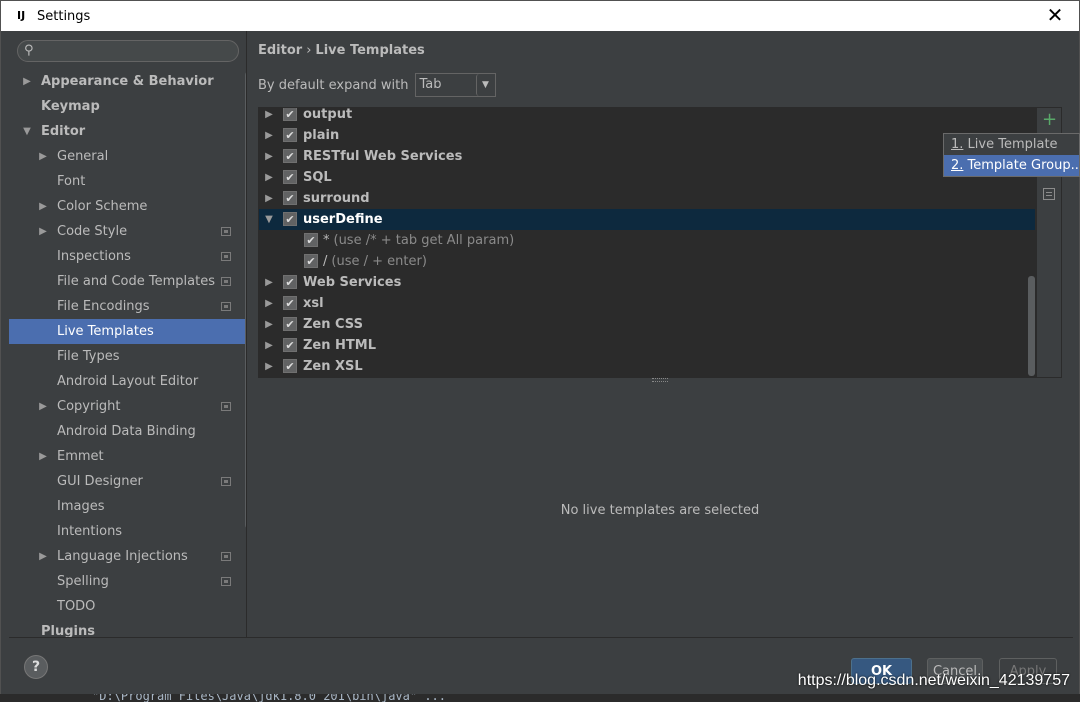 Image resolution: width=1080 pixels, height=702 pixels. Describe the element at coordinates (127, 81) in the screenshot. I see `sidebar-item-appearance-behavior: ▶ Appearance & Behavior` at that location.